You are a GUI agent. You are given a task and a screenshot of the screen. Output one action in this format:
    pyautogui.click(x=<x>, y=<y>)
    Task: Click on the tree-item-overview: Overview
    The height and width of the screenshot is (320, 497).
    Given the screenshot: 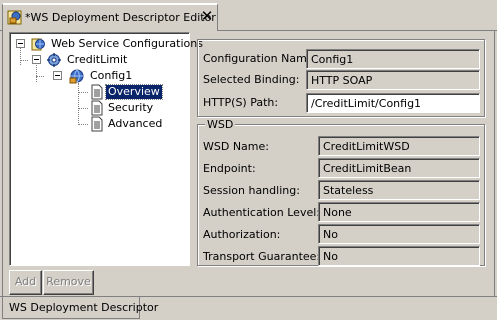 What is the action you would take?
    pyautogui.click(x=100, y=92)
    